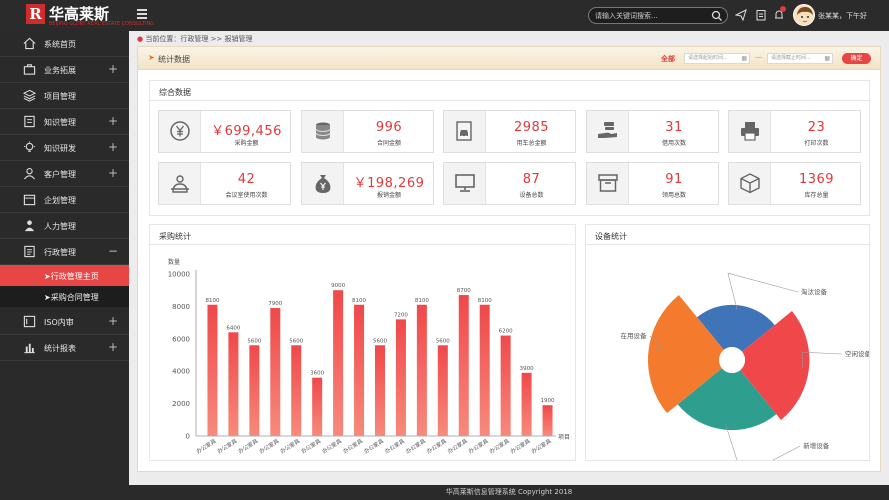 This screenshot has width=889, height=500. I want to click on bar-data-label: 6200, so click(506, 332).